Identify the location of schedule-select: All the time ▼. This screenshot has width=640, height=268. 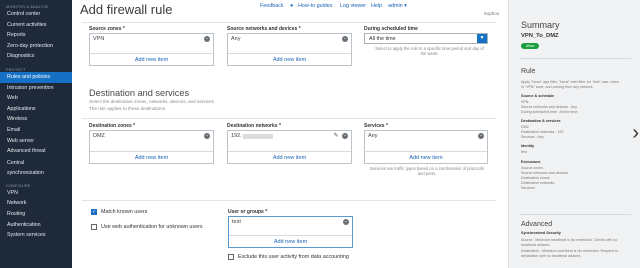
(426, 38).